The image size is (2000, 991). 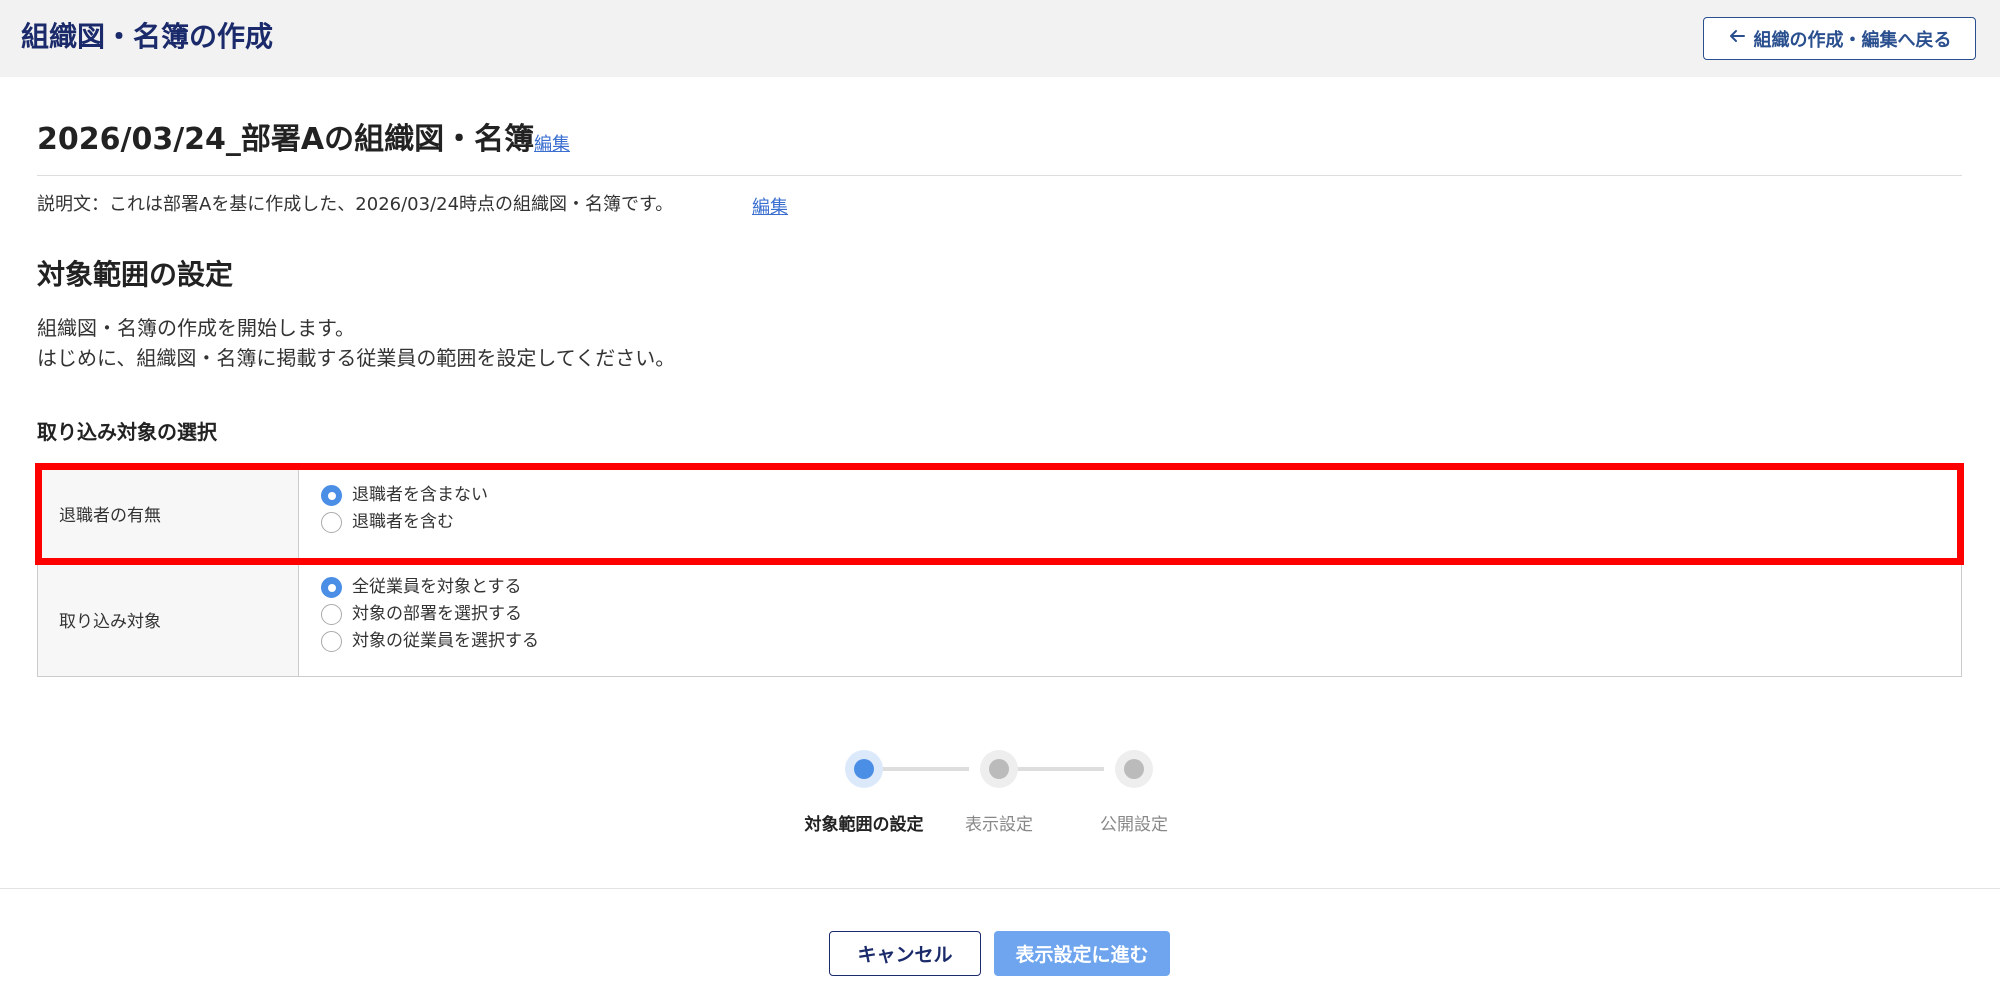 What do you see at coordinates (999, 175) in the screenshot?
I see `title-divider` at bounding box center [999, 175].